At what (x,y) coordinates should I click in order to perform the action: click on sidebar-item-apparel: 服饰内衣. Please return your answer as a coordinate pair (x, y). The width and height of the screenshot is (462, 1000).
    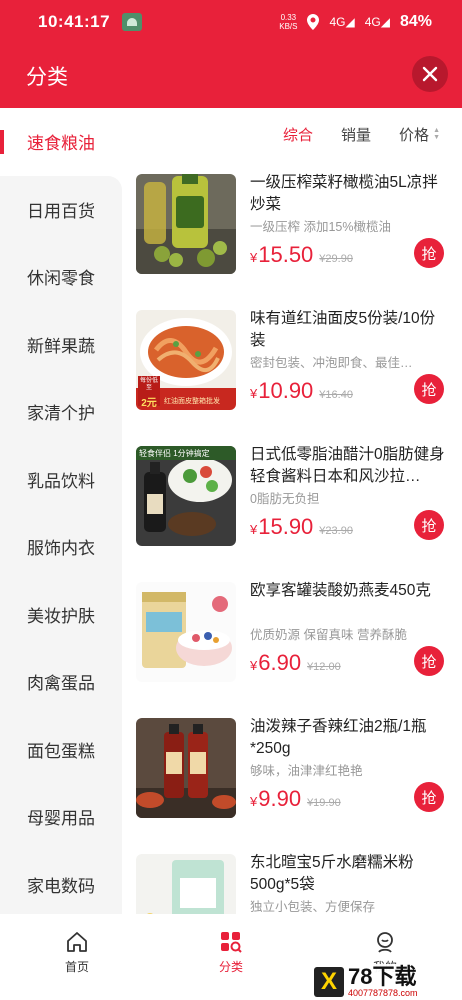
    Looking at the image, I should click on (61, 547).